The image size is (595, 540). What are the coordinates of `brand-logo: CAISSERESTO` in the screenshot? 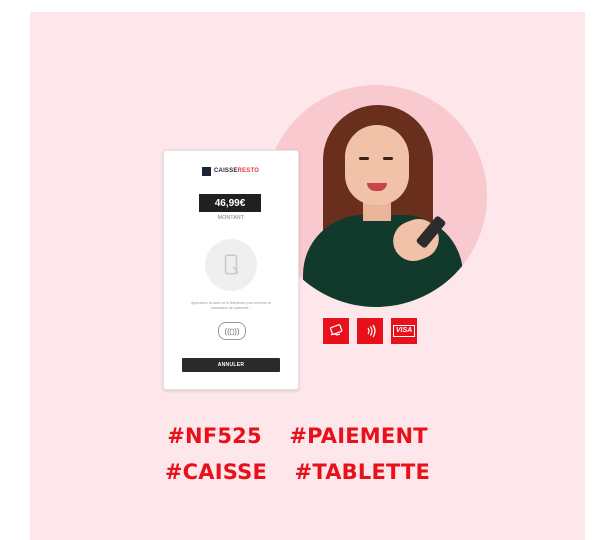 It's located at (230, 171).